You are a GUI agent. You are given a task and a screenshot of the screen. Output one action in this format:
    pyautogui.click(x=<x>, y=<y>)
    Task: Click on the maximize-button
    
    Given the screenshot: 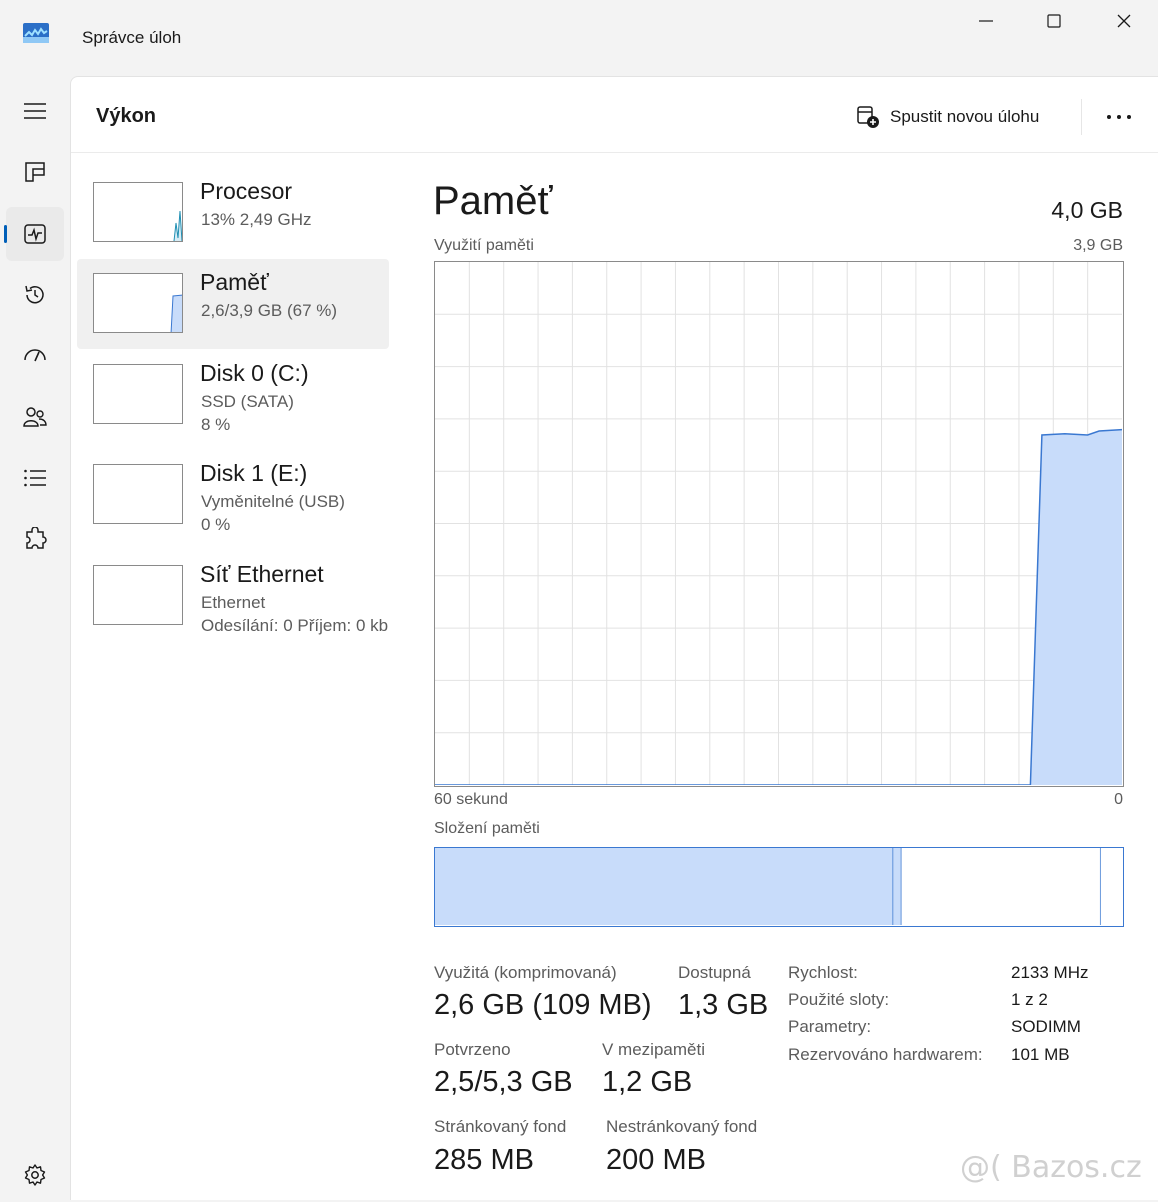 What is the action you would take?
    pyautogui.click(x=1054, y=21)
    